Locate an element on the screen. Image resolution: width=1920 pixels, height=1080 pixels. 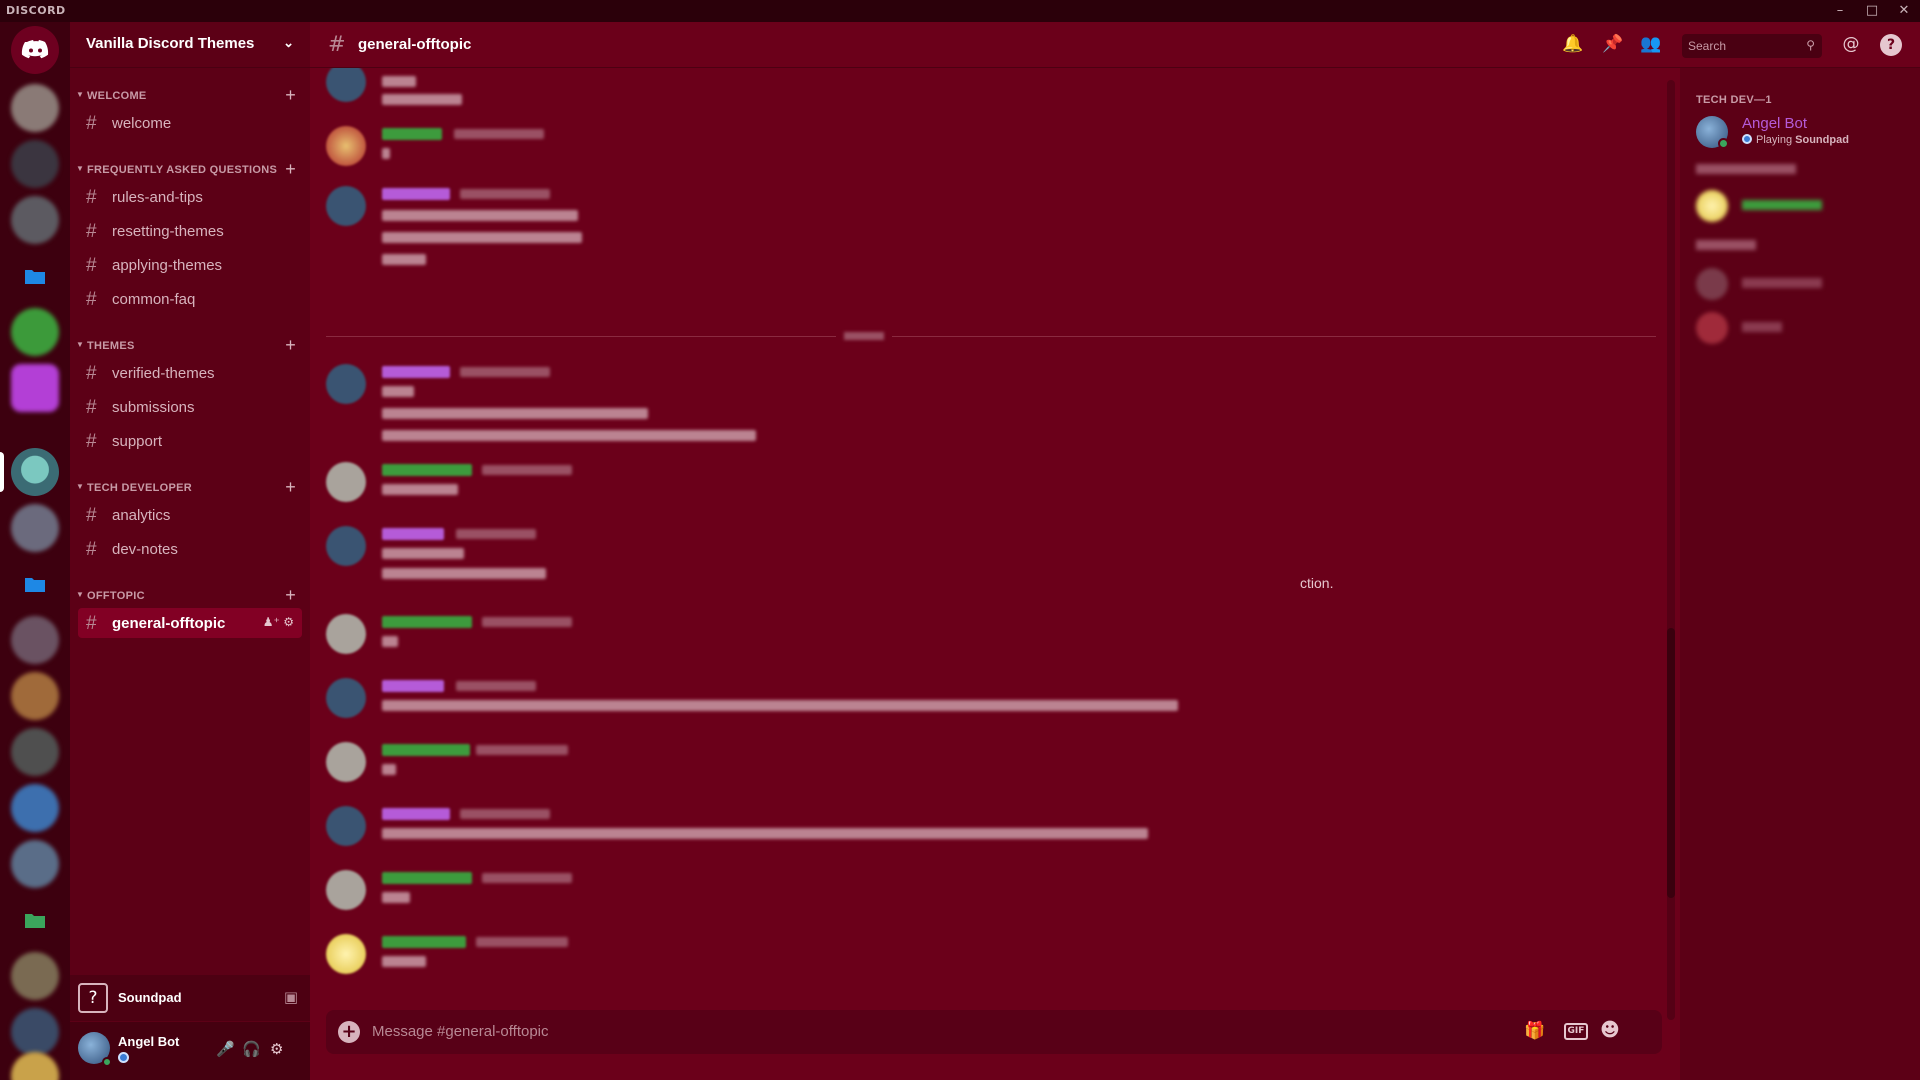
discord-logo-icon is located at coordinates (35, 49).